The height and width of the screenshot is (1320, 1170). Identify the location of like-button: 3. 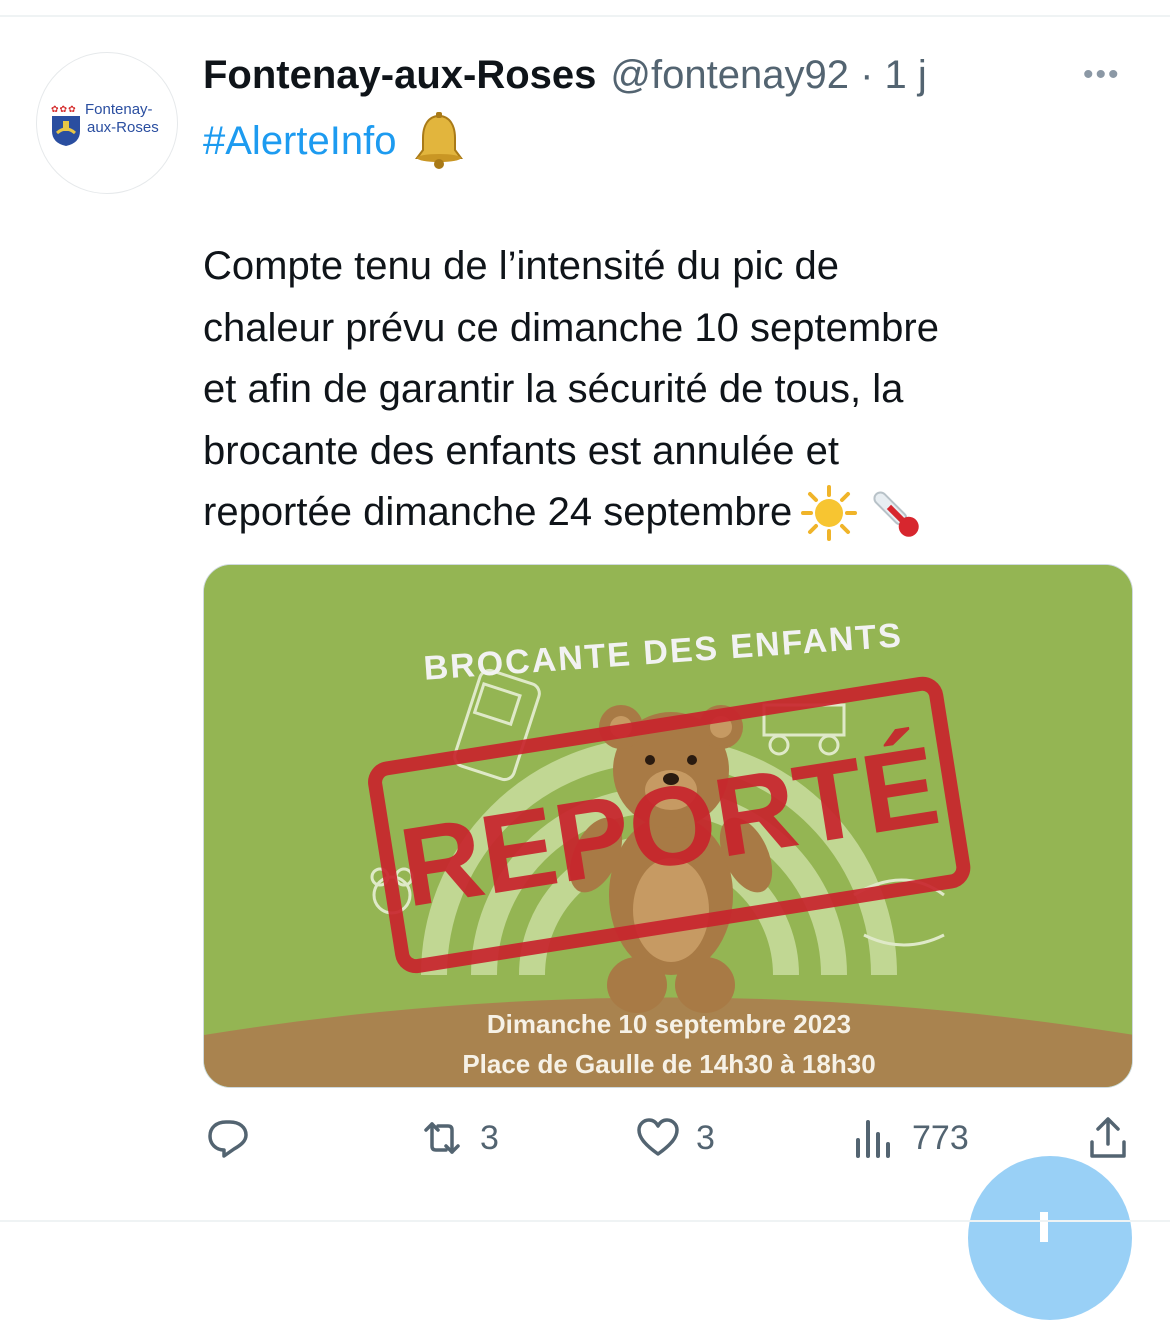
(674, 1138).